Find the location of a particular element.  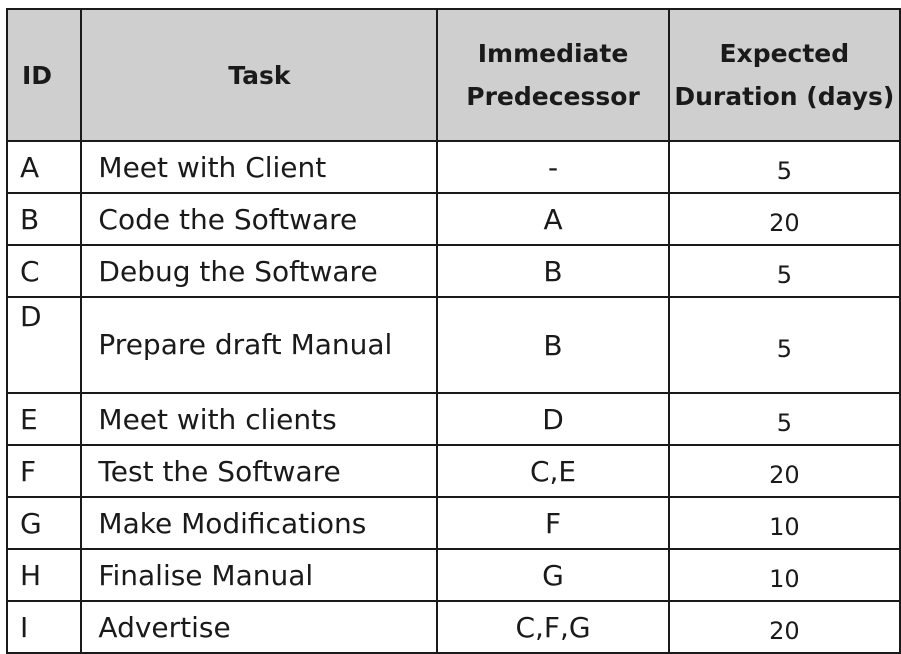

cell-predecessor: - is located at coordinates (553, 167).